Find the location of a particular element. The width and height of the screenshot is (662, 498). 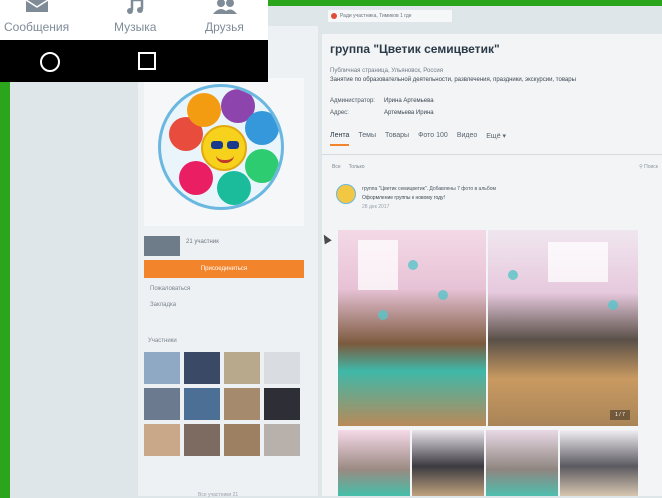

members-count: 21 участник is located at coordinates (202, 242).